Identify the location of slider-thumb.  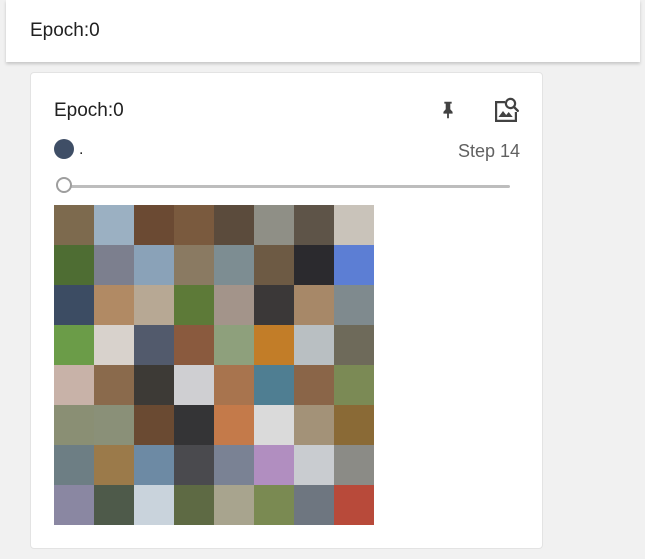
(64, 185).